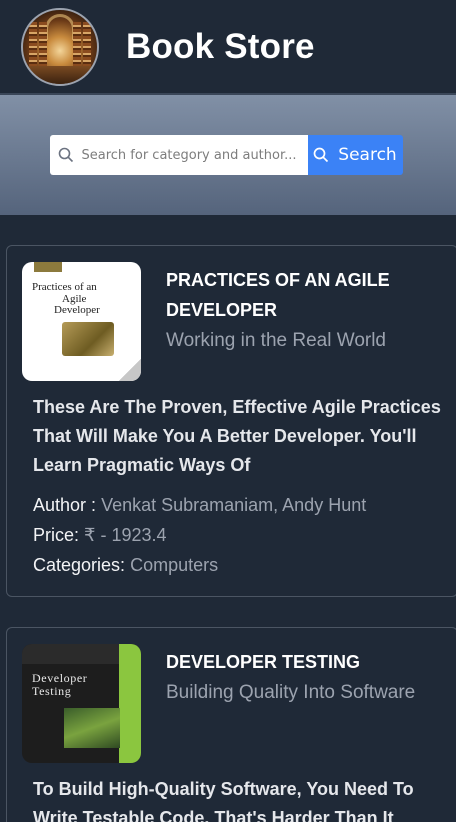 This screenshot has width=456, height=822. I want to click on price-row: Price: ₹ - 1923.4, so click(100, 535).